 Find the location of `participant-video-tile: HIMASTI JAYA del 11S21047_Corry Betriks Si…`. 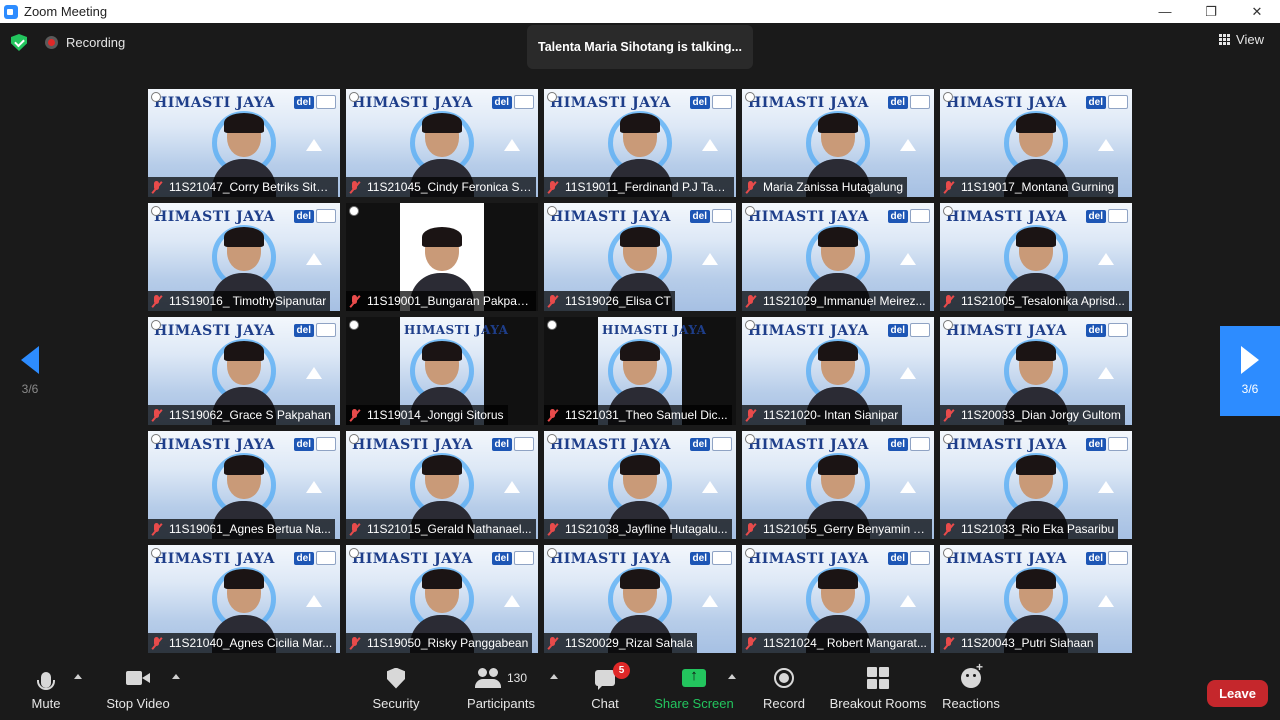

participant-video-tile: HIMASTI JAYA del 11S21047_Corry Betriks Si… is located at coordinates (244, 143).